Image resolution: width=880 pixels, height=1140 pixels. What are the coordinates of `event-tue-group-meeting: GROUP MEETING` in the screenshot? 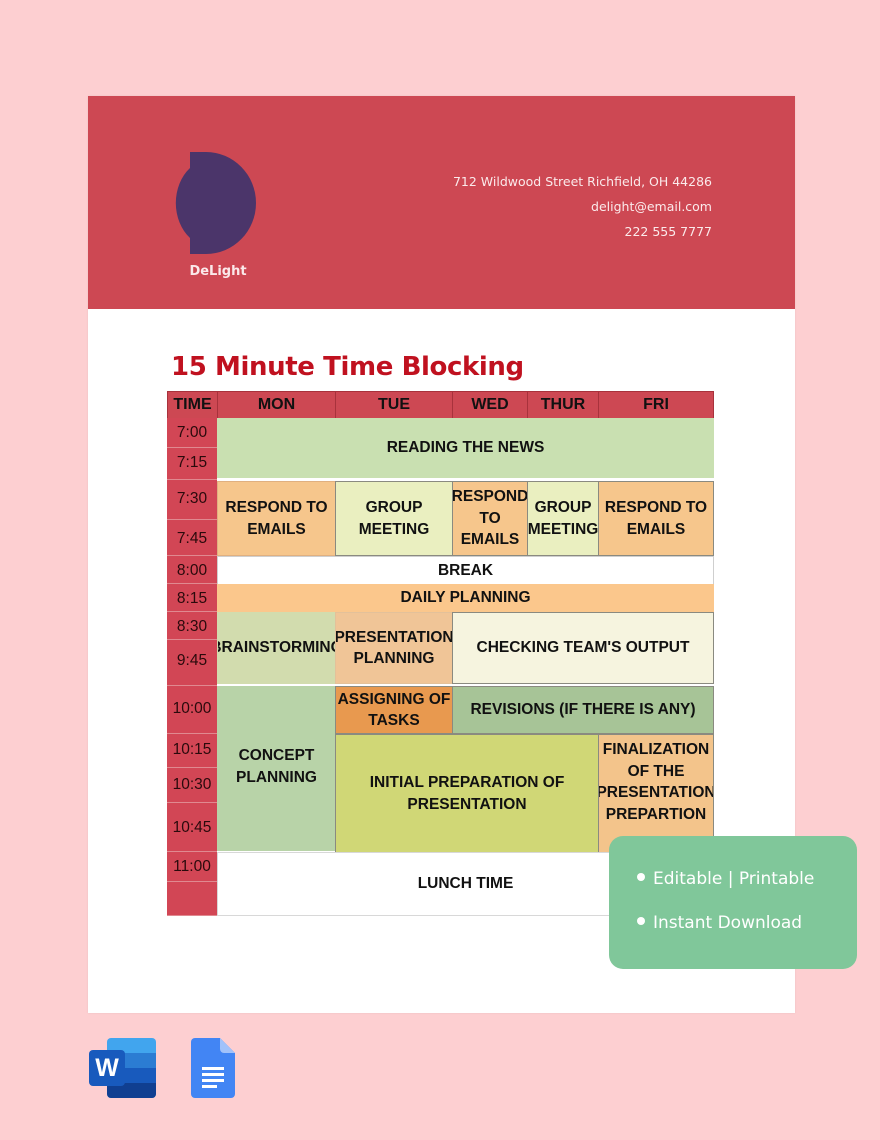 It's located at (394, 518).